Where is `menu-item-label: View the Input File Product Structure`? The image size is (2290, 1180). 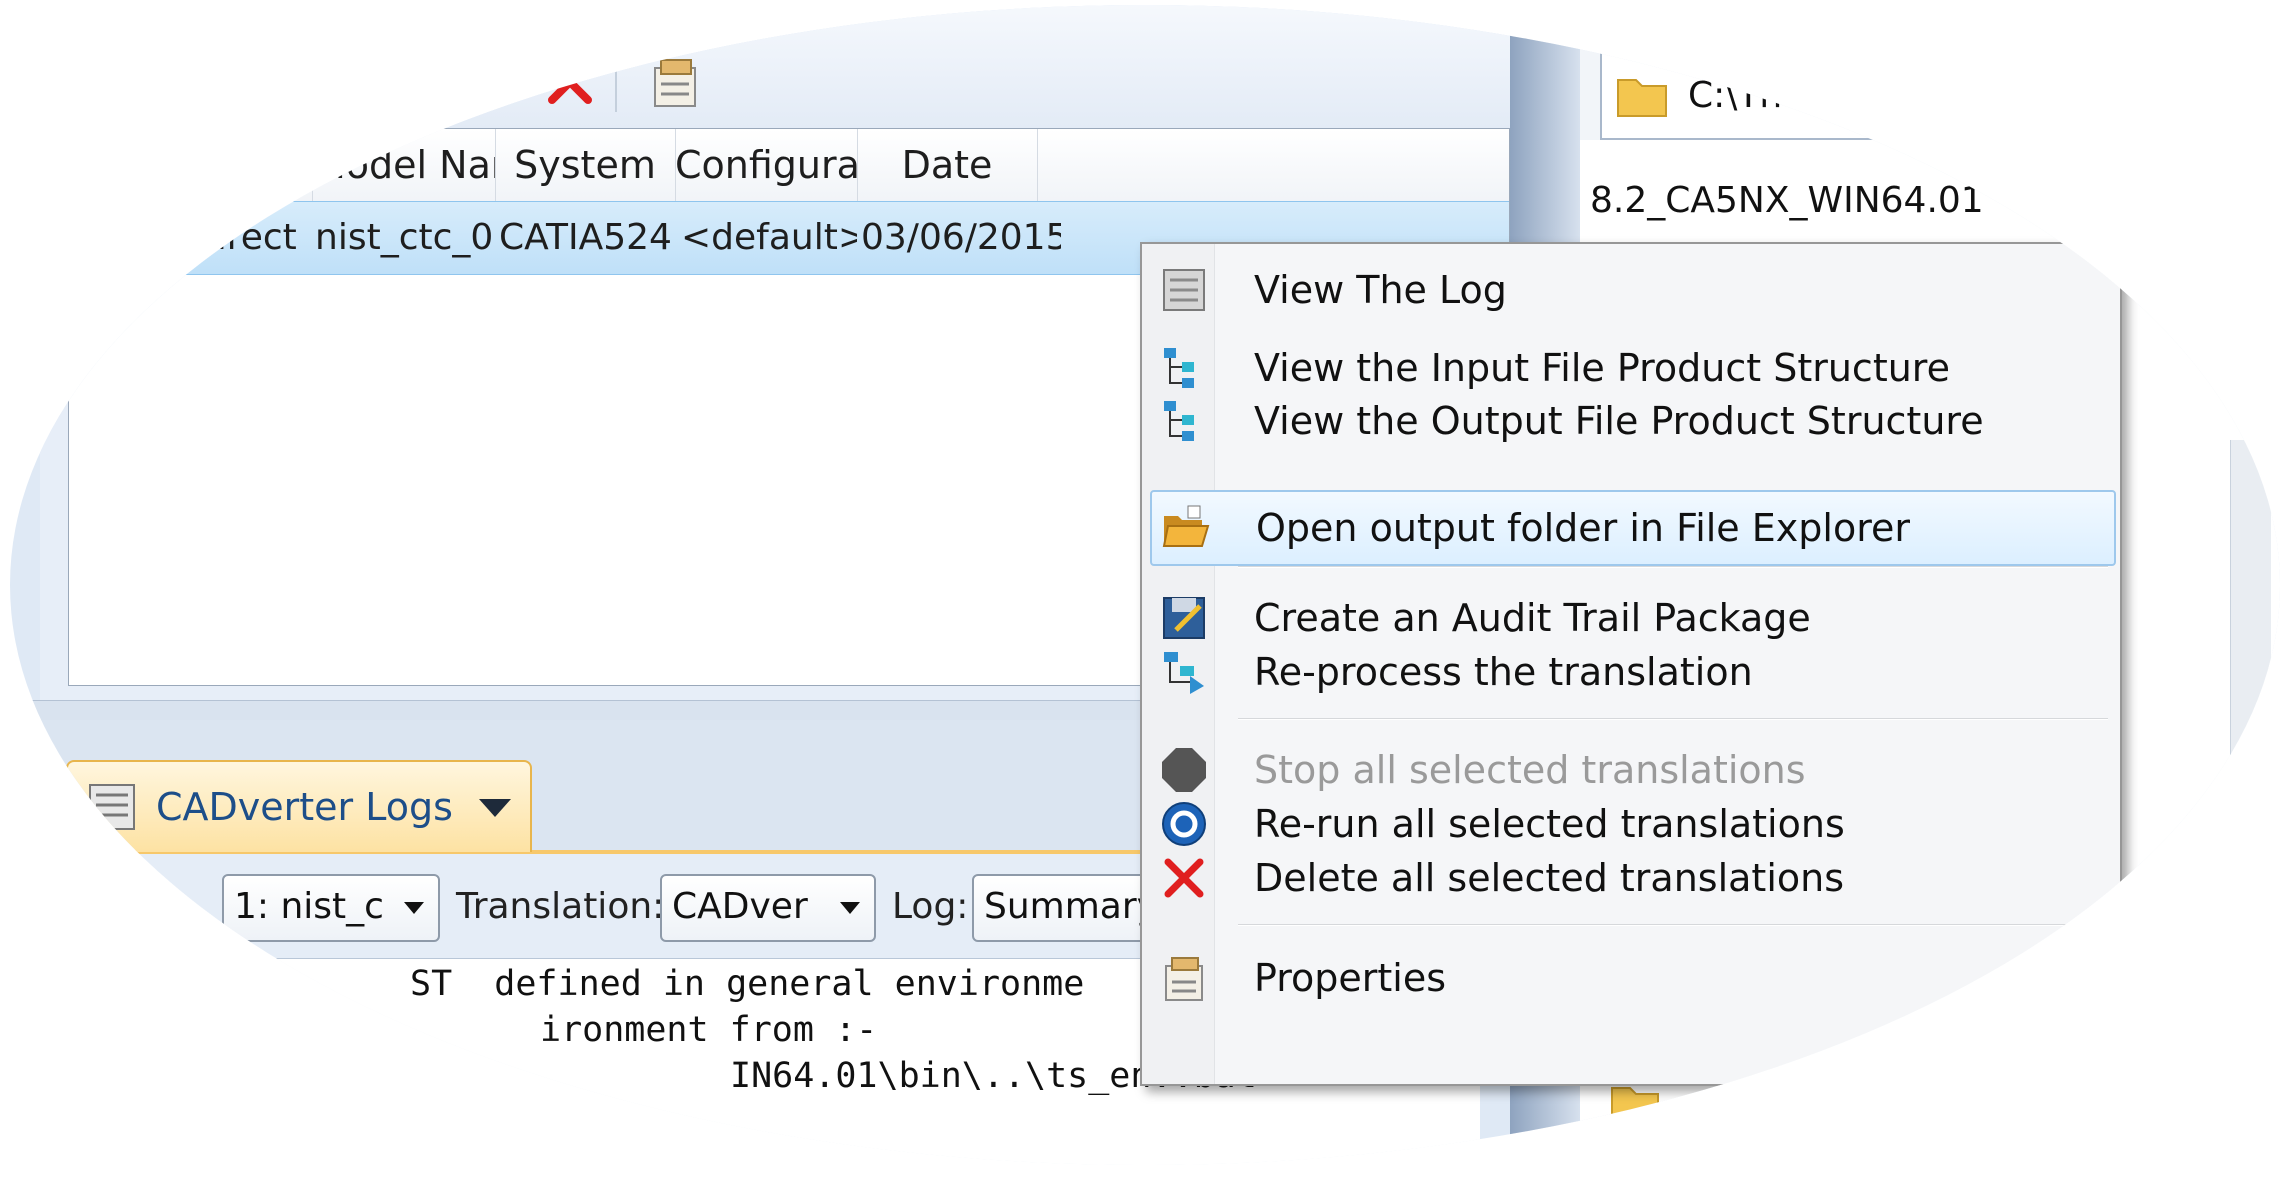
menu-item-label: View the Input File Product Structure is located at coordinates (1602, 368).